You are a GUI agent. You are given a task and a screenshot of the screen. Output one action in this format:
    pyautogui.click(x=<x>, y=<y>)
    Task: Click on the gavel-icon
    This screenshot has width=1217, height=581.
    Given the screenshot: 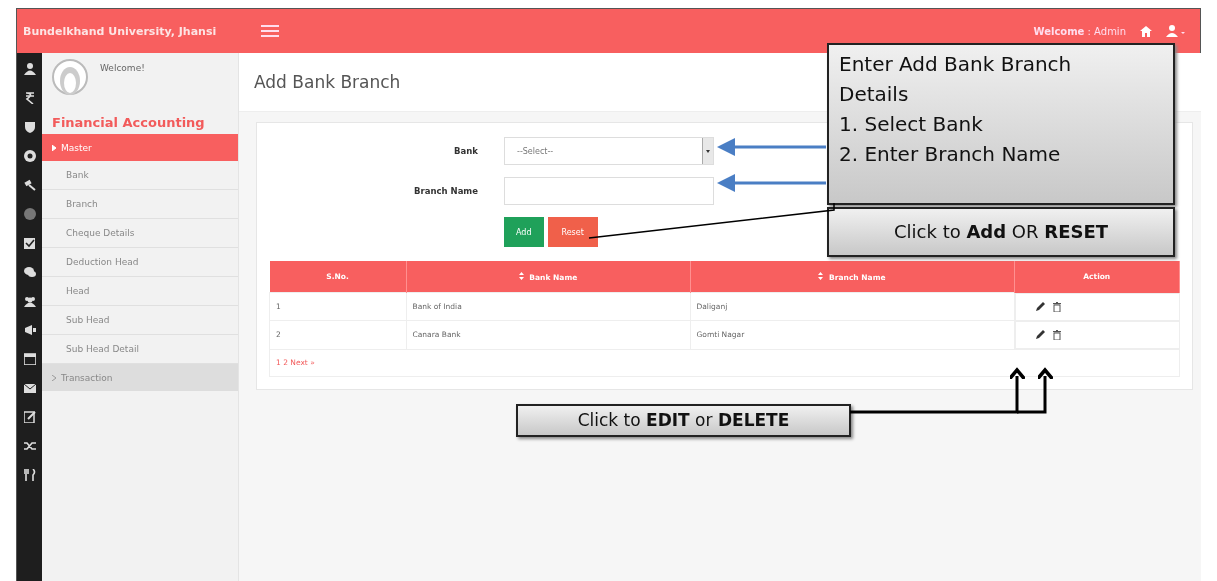 What is the action you would take?
    pyautogui.click(x=29, y=185)
    